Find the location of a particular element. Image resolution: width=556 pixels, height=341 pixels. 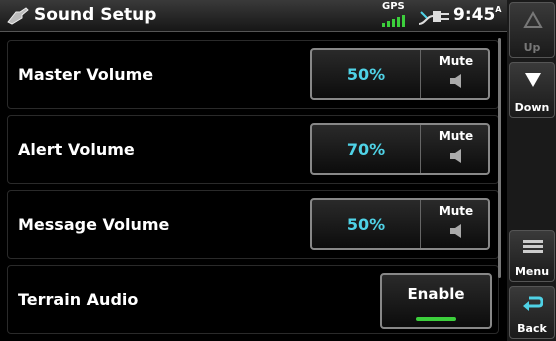

master-volume-value: 50% is located at coordinates (366, 74).